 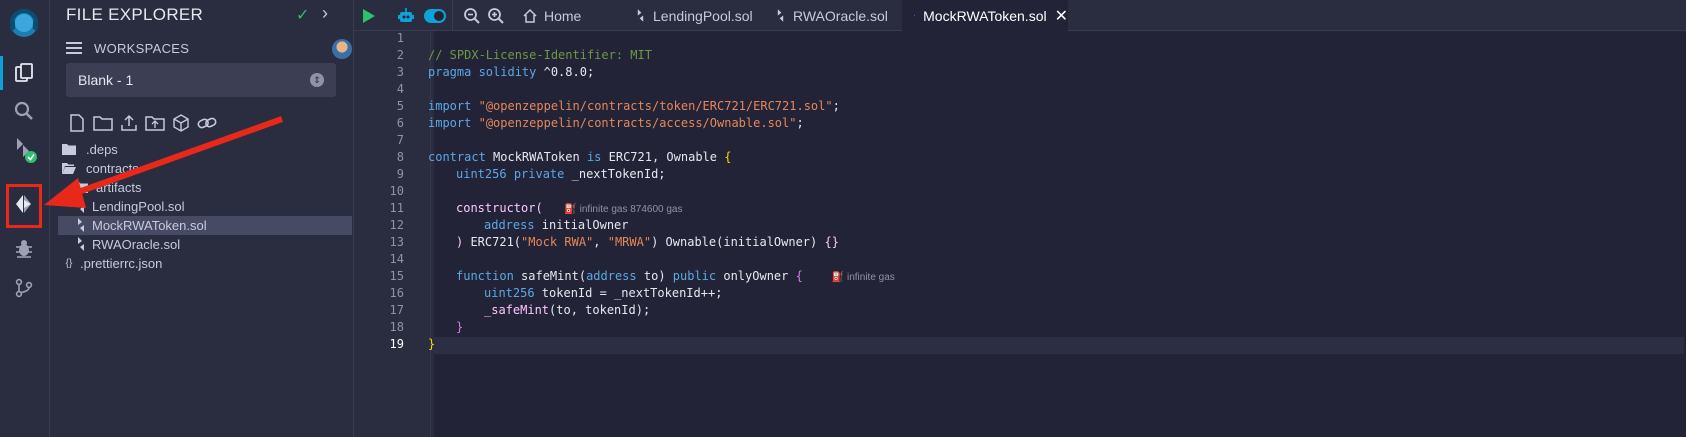 I want to click on tab-lendingpool: LendingPool.sol, so click(x=692, y=15).